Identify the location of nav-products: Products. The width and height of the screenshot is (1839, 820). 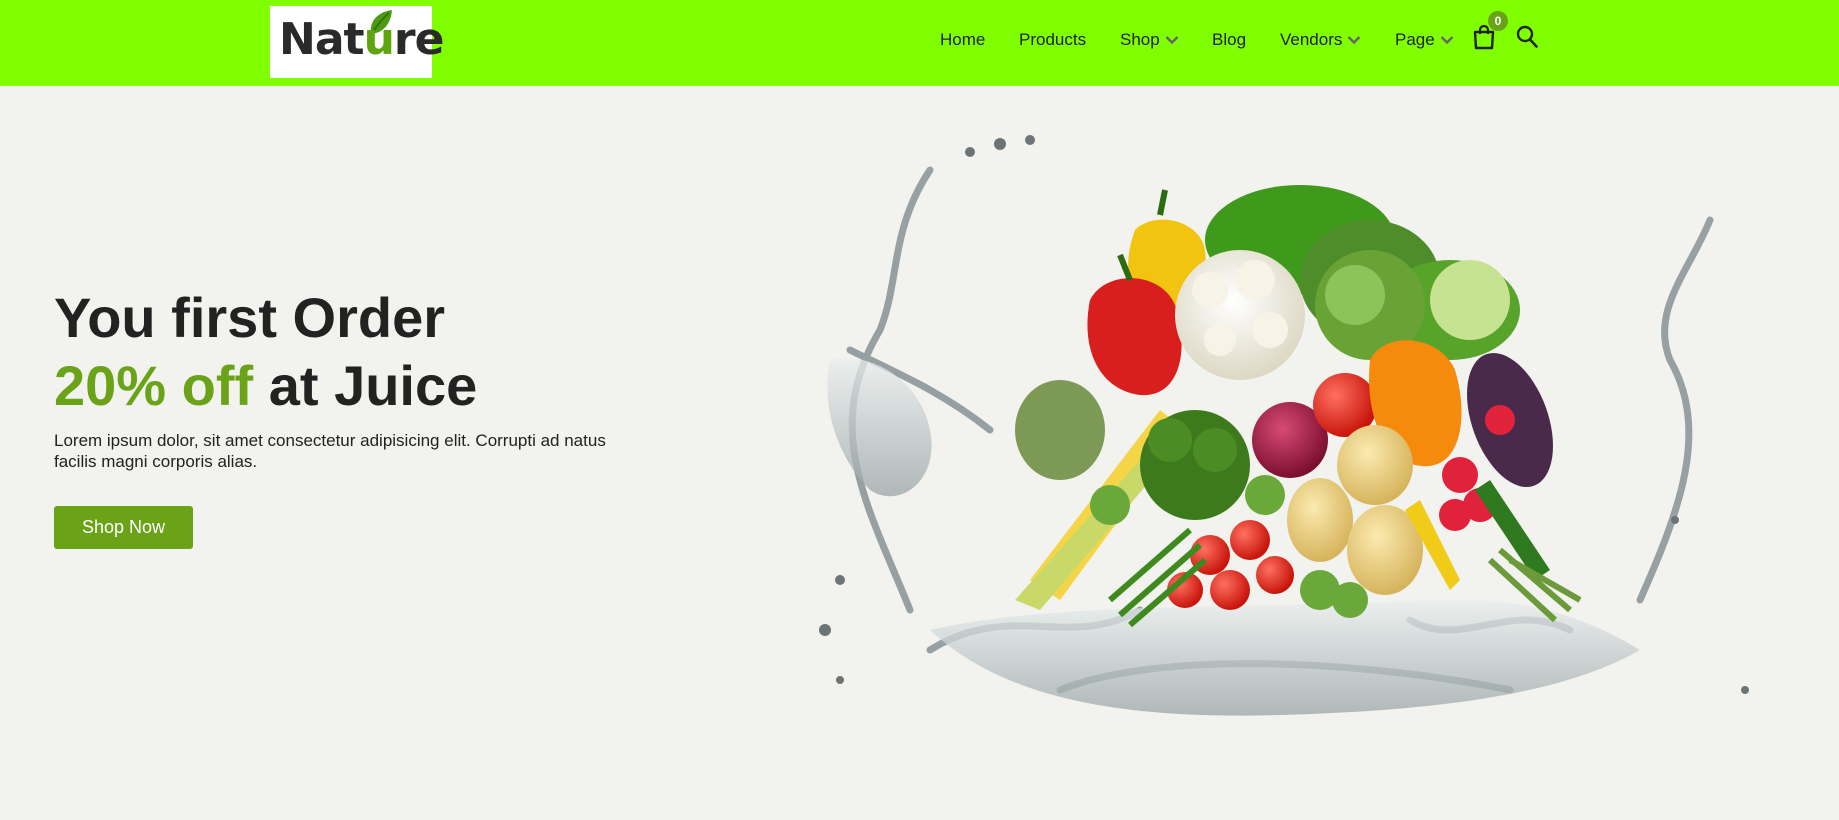
(1052, 40).